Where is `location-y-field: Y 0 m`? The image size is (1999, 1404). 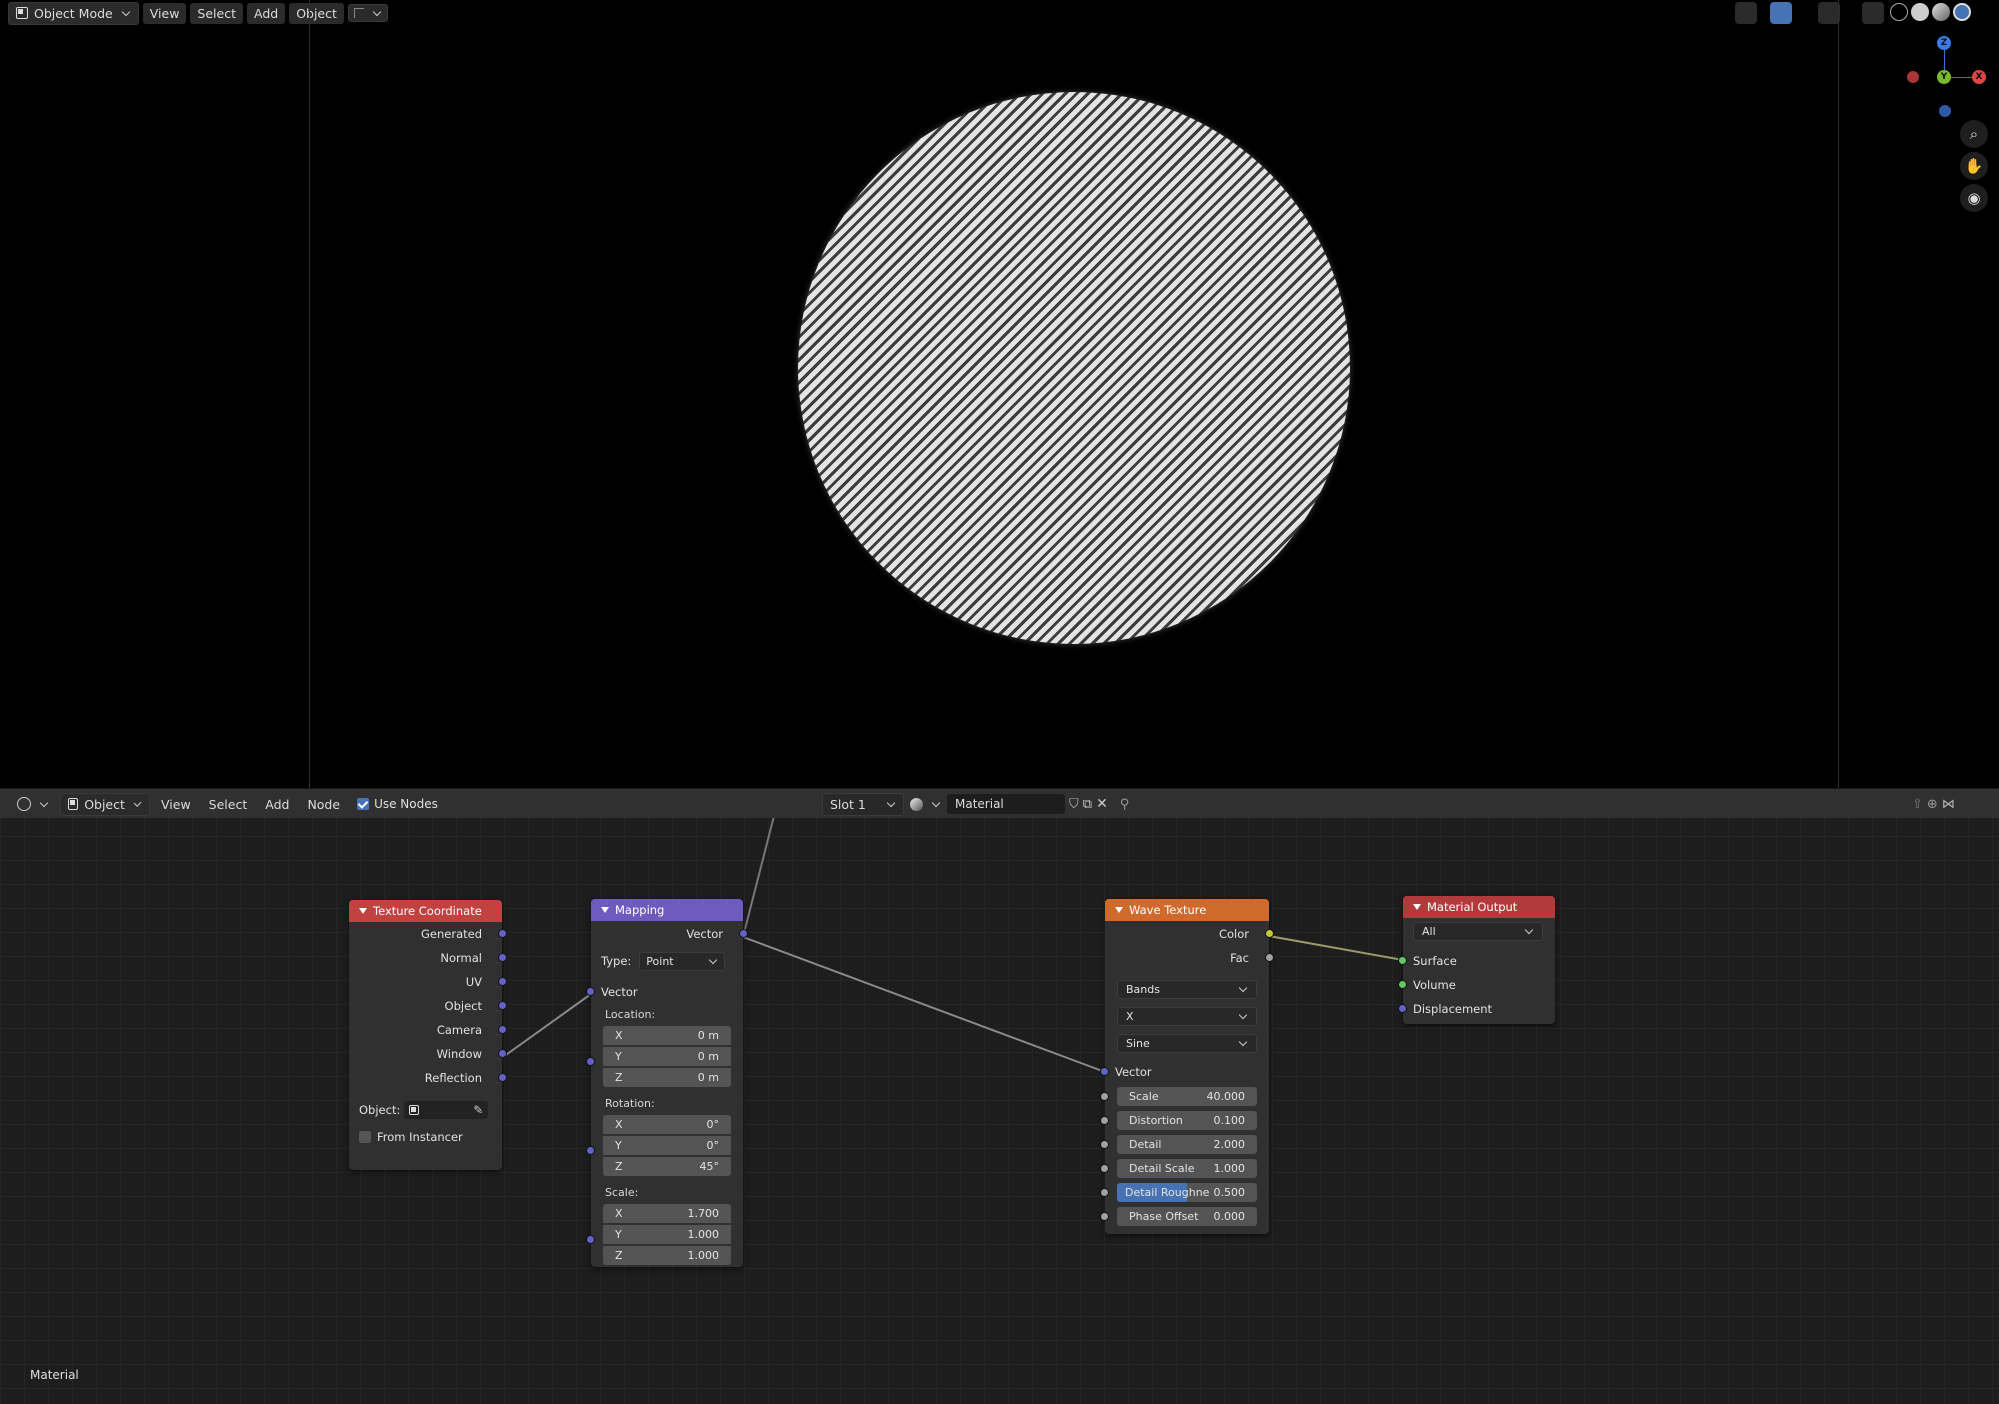
location-y-field: Y 0 m is located at coordinates (667, 1056).